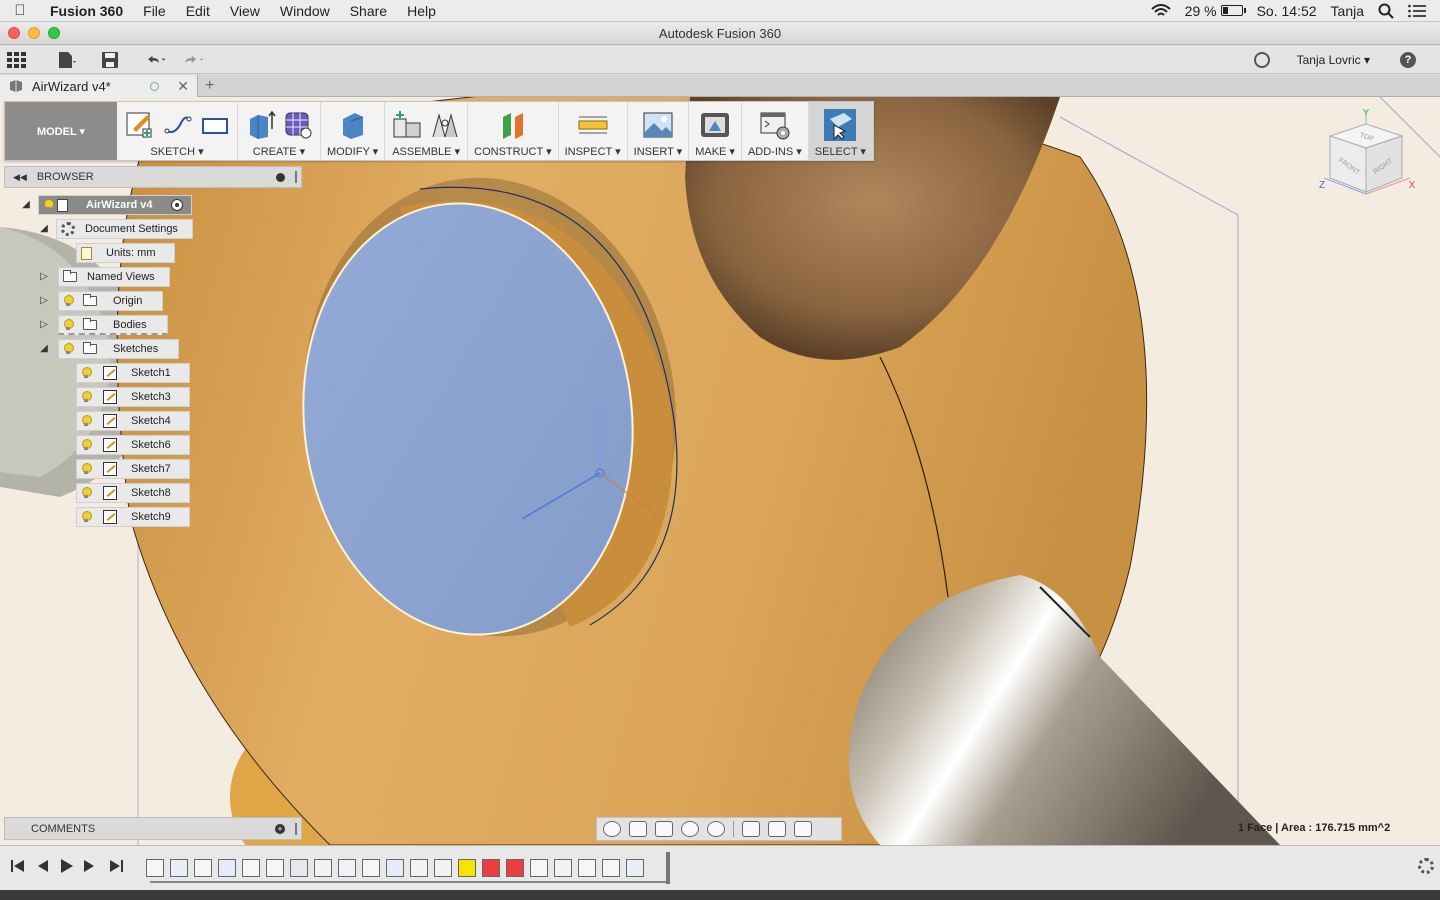  Describe the element at coordinates (1262, 60) in the screenshot. I see `job-status-clock-icon` at that location.